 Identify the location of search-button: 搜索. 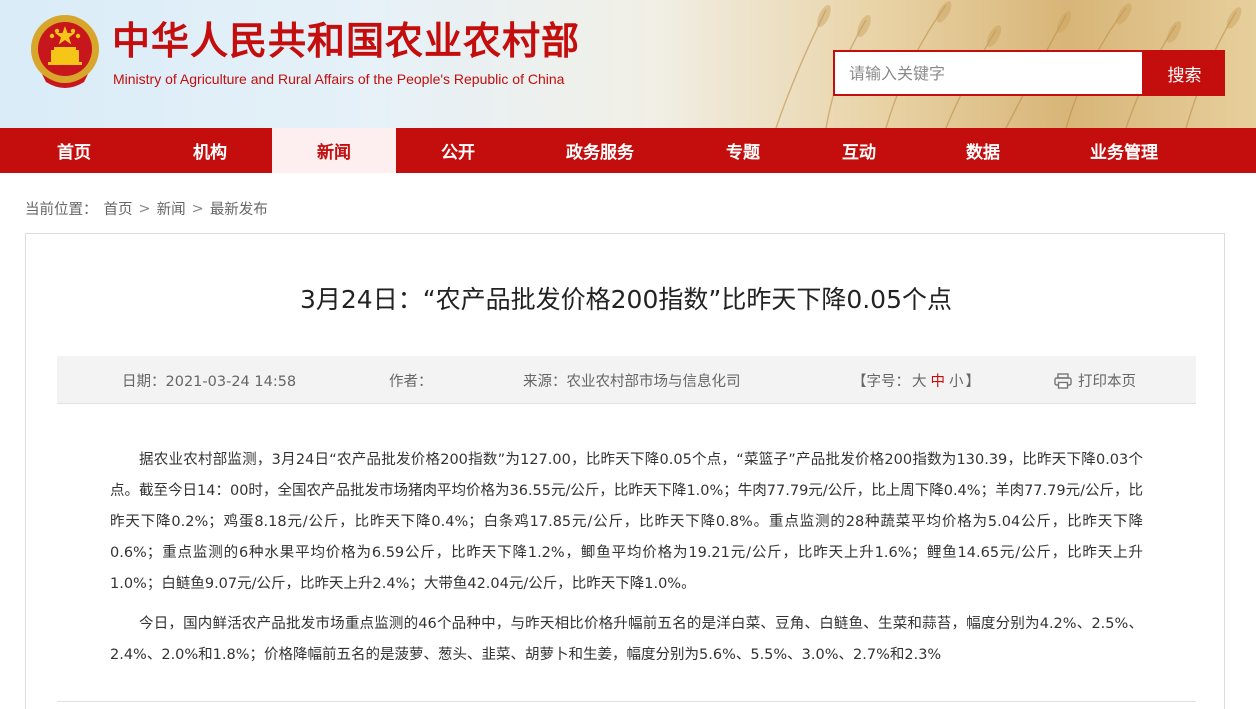
(1184, 73).